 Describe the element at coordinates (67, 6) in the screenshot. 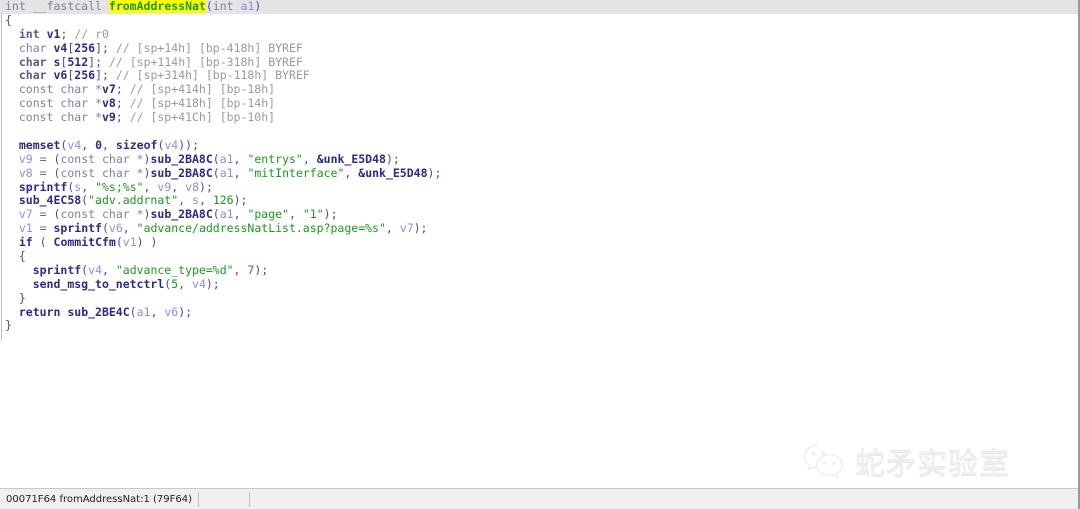

I see `token-keyword-fastcall: __fastcall` at that location.